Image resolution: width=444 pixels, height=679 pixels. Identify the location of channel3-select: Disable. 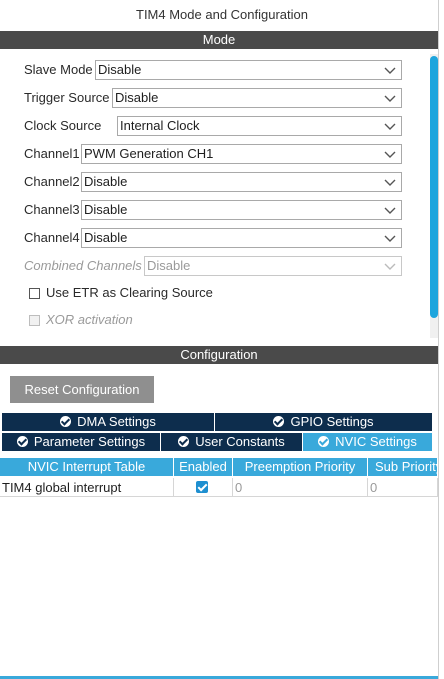
(241, 210).